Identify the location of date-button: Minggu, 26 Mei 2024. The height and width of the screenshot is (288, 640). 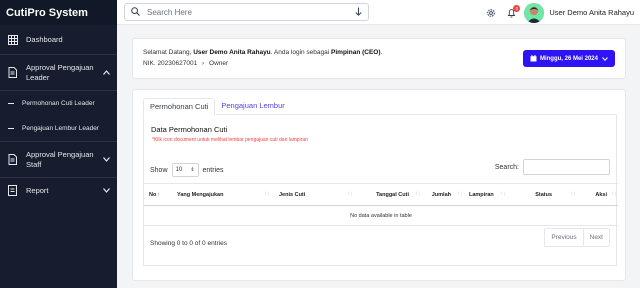
(568, 58).